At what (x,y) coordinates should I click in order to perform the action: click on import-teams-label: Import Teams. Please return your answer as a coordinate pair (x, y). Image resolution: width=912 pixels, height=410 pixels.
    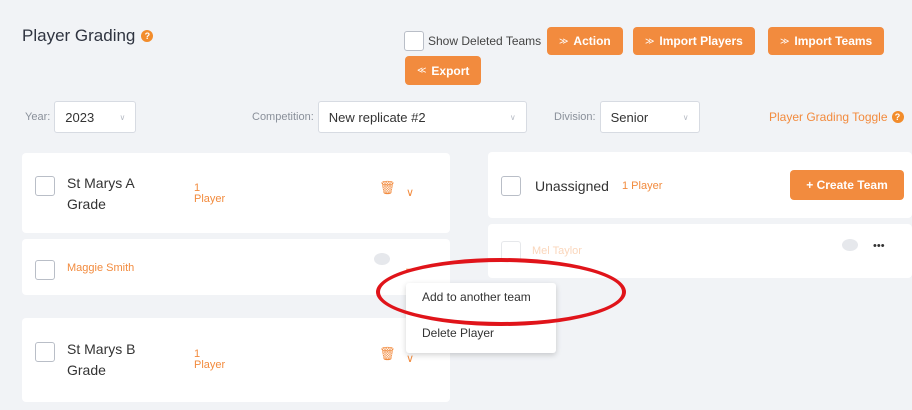
    Looking at the image, I should click on (833, 41).